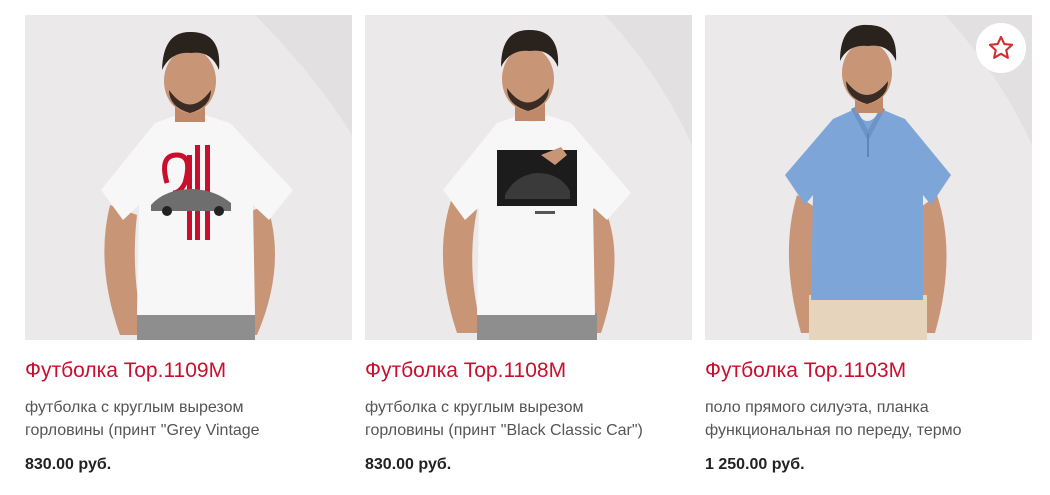 This screenshot has height=495, width=1050. I want to click on product-title: Футболка Top.1103M, so click(805, 371).